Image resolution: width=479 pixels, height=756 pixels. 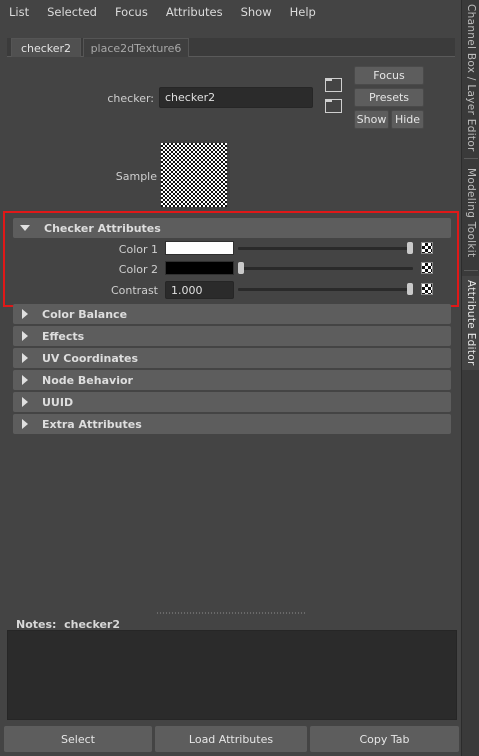 What do you see at coordinates (232, 314) in the screenshot?
I see `frame-color-balance: Color Balance` at bounding box center [232, 314].